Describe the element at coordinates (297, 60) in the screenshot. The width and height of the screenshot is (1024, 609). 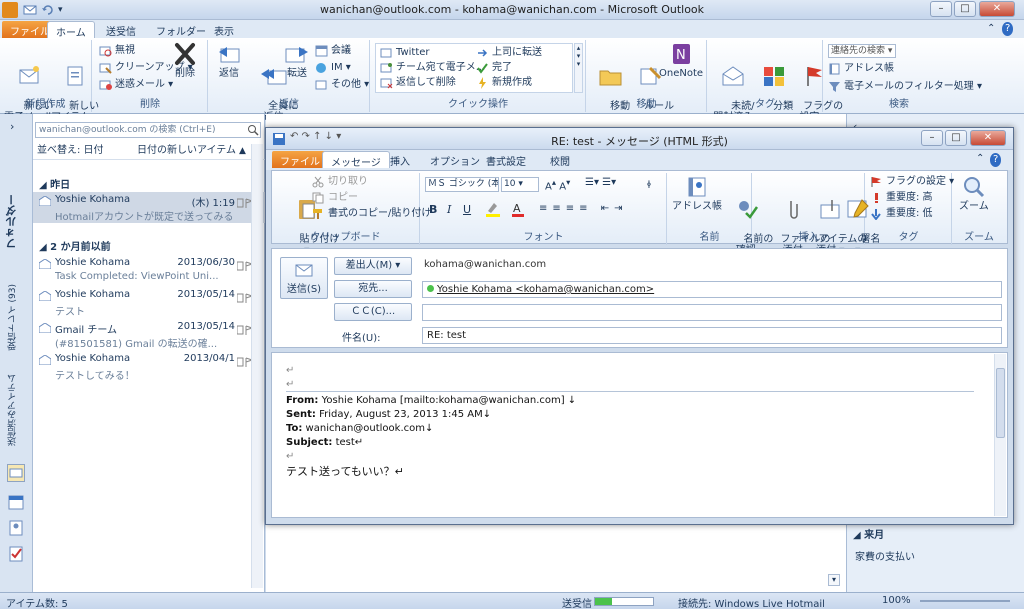
I see `forward-button: 転送` at that location.